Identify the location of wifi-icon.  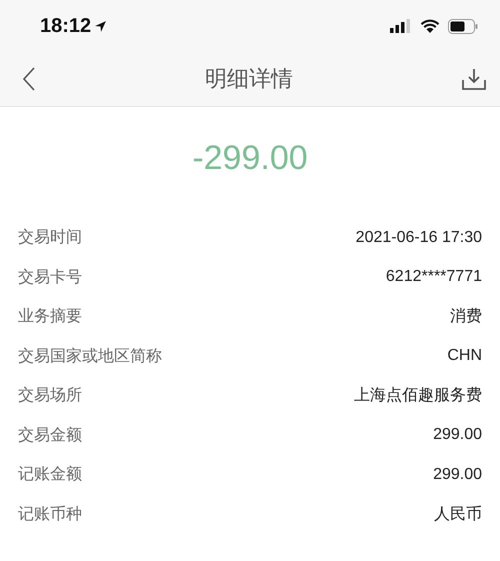
(430, 26).